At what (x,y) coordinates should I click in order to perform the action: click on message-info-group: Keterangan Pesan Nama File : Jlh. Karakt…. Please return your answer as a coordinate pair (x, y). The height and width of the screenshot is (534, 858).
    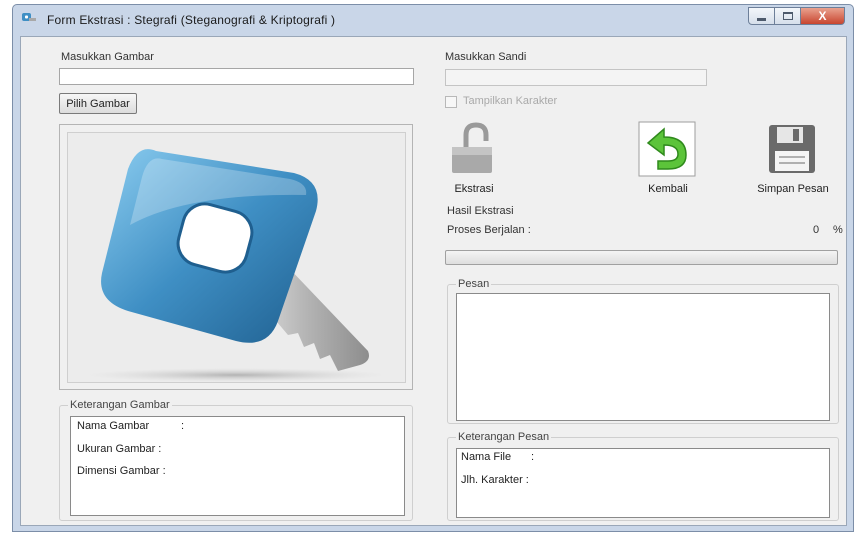
    Looking at the image, I should click on (643, 476).